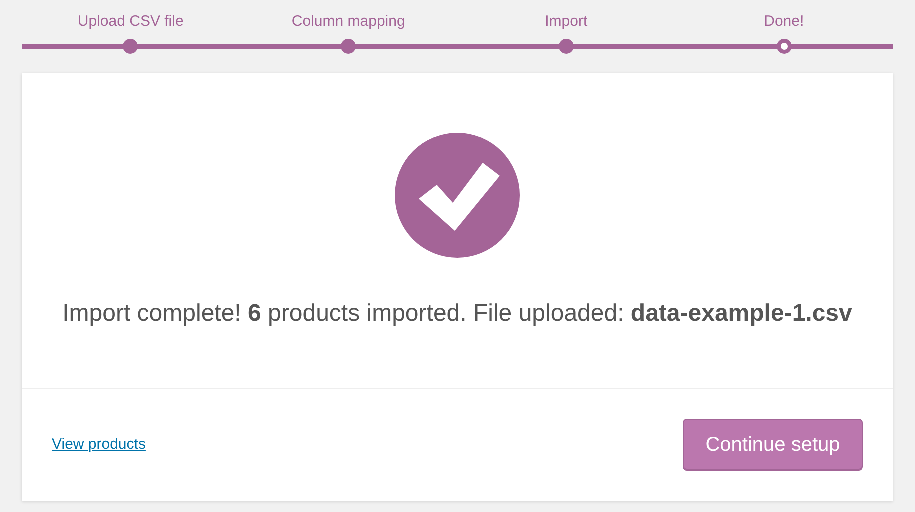  Describe the element at coordinates (784, 22) in the screenshot. I see `step-label: Done!` at that location.